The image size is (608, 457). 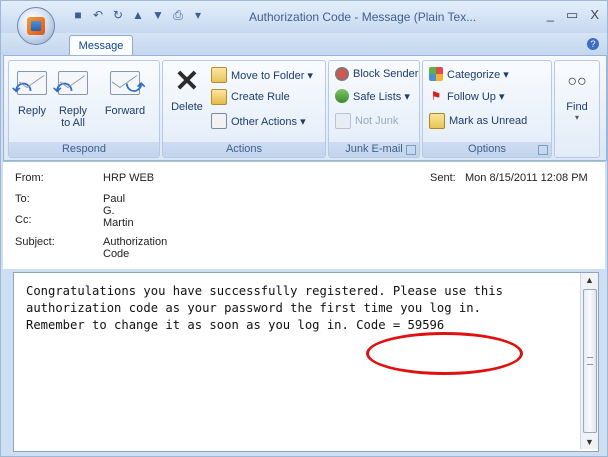 I want to click on maximize-button: ▭, so click(x=572, y=15).